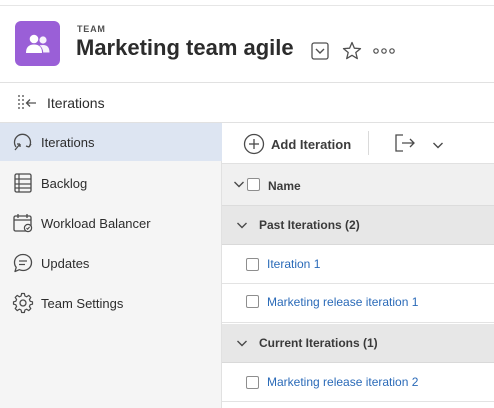 The width and height of the screenshot is (494, 408). What do you see at coordinates (185, 47) in the screenshot?
I see `page-title: Marketing team agile` at bounding box center [185, 47].